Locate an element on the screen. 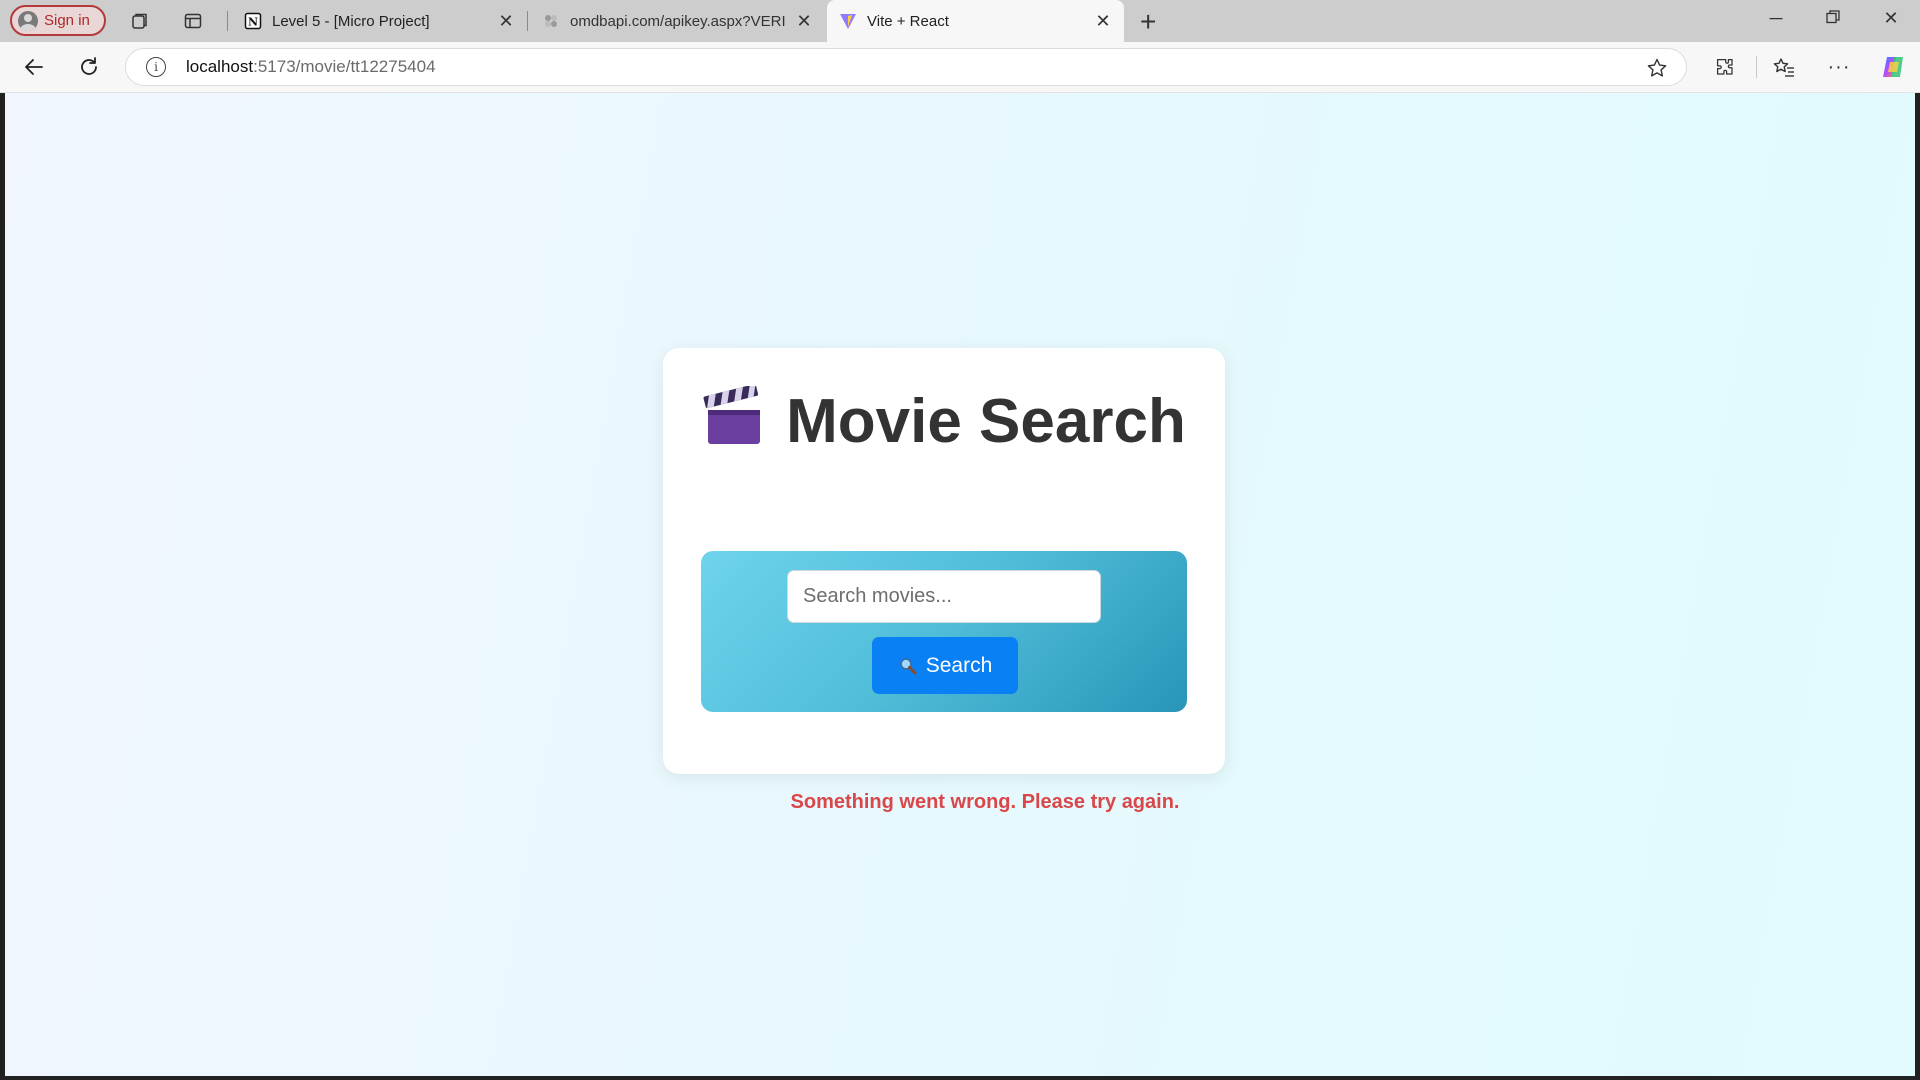  workspaces-icon is located at coordinates (140, 21).